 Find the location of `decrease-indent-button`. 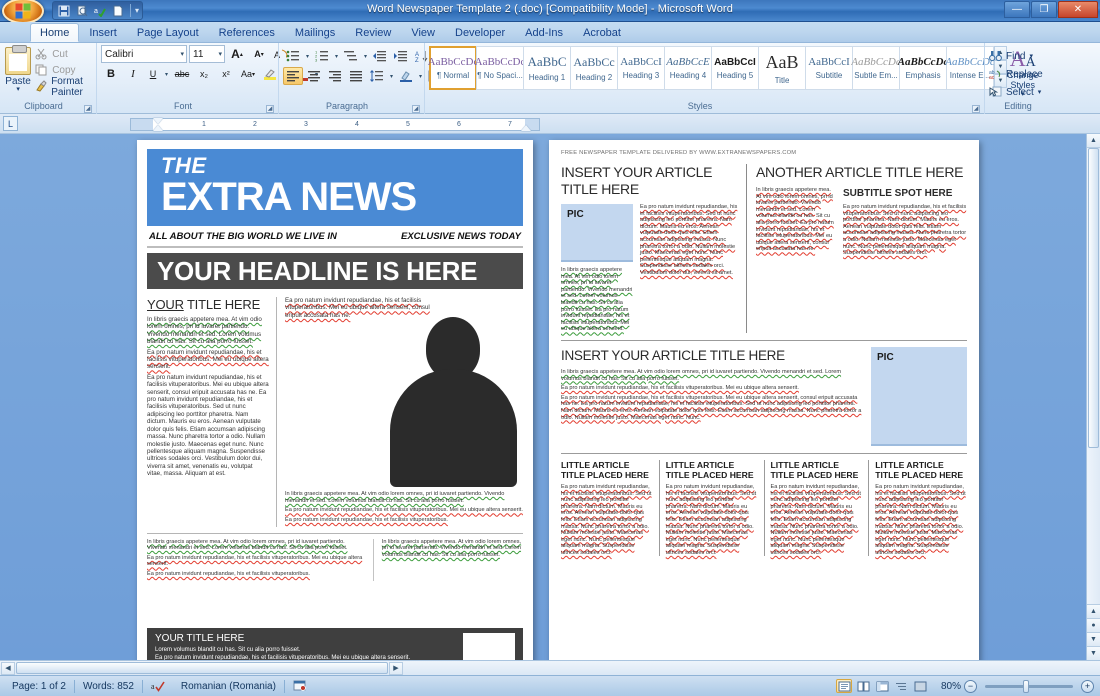

decrease-indent-button is located at coordinates (380, 56).